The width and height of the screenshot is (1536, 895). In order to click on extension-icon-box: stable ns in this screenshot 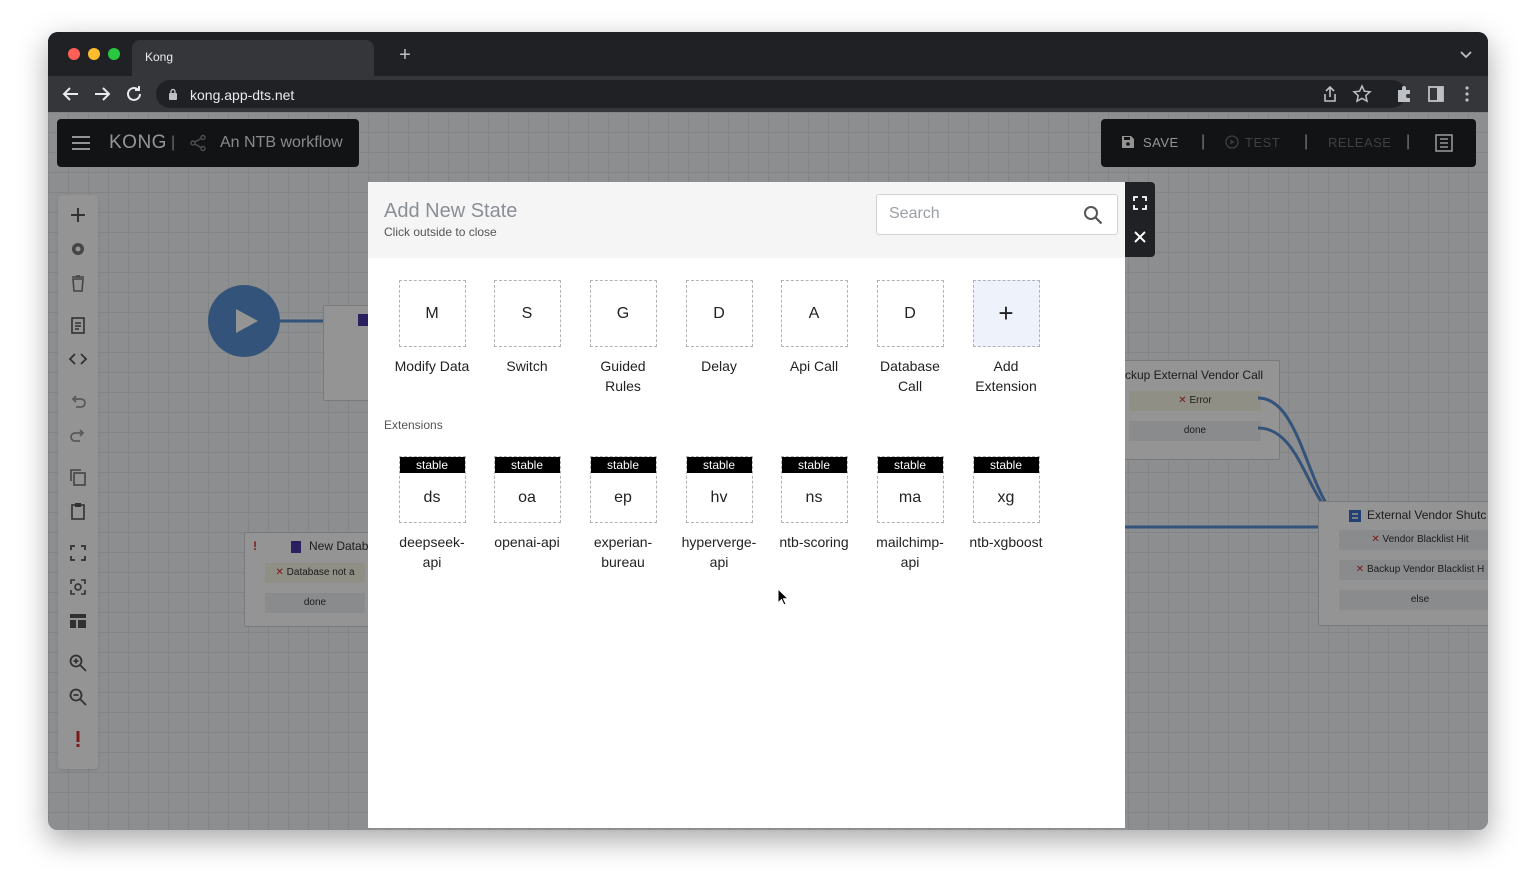, I will do `click(814, 489)`.